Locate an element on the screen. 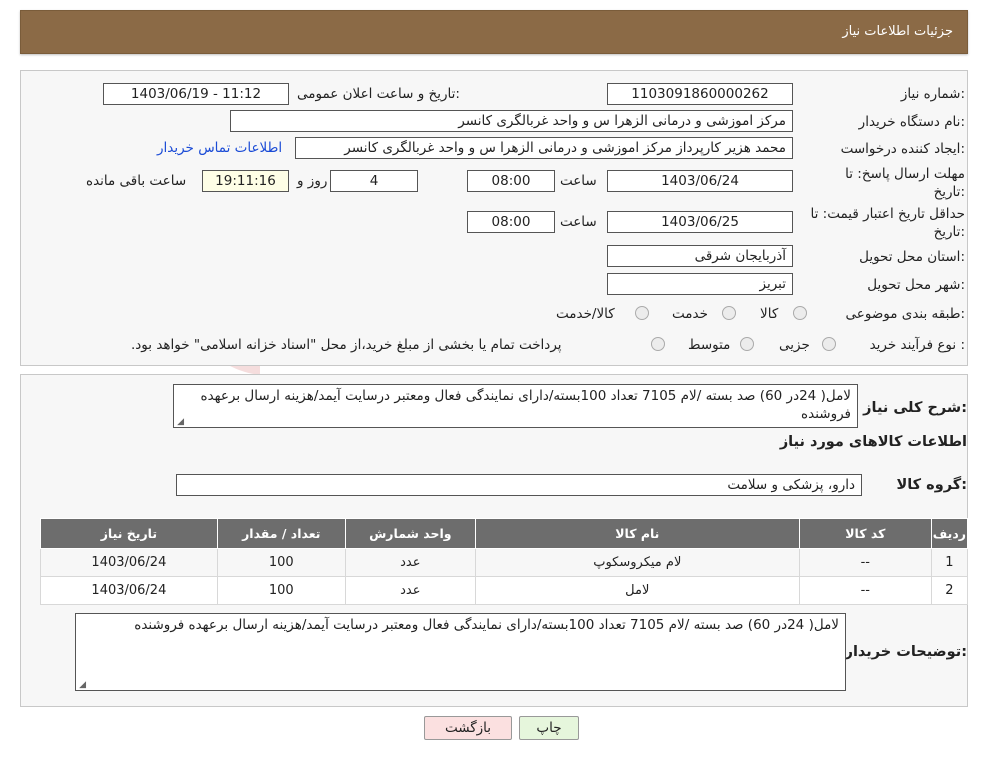  remaining-time-label: ساعت باقی مانده is located at coordinates (136, 181).